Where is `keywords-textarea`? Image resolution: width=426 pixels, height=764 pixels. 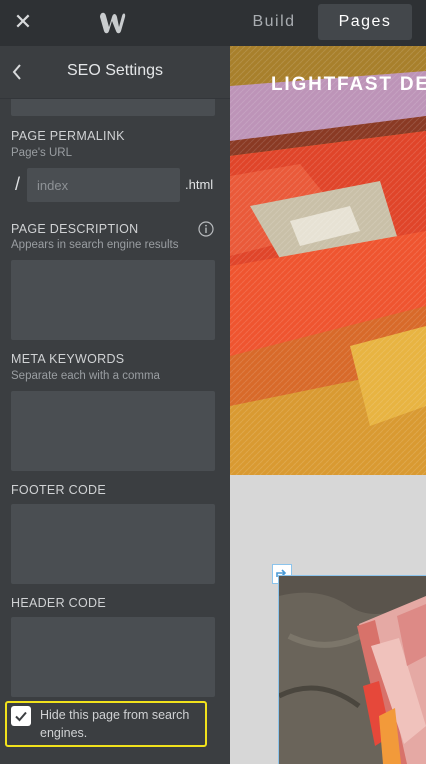 keywords-textarea is located at coordinates (113, 431).